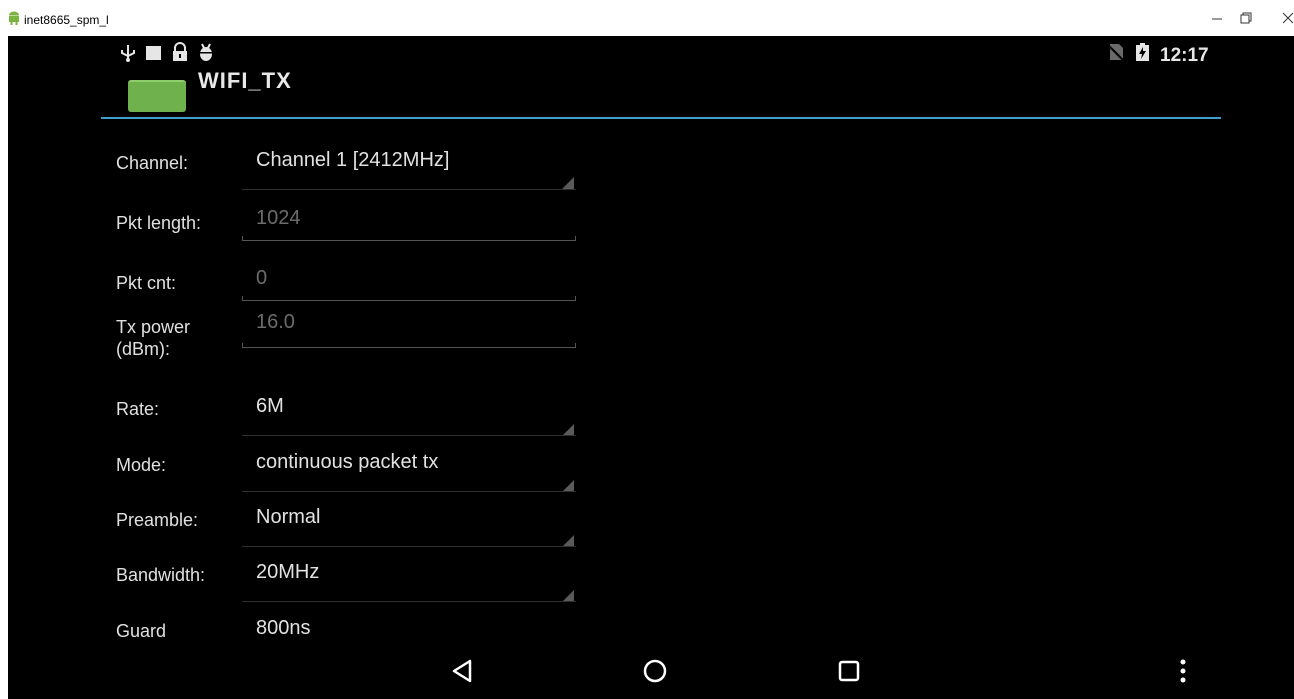 The image size is (1294, 699). I want to click on close-icon, so click(1286, 18).